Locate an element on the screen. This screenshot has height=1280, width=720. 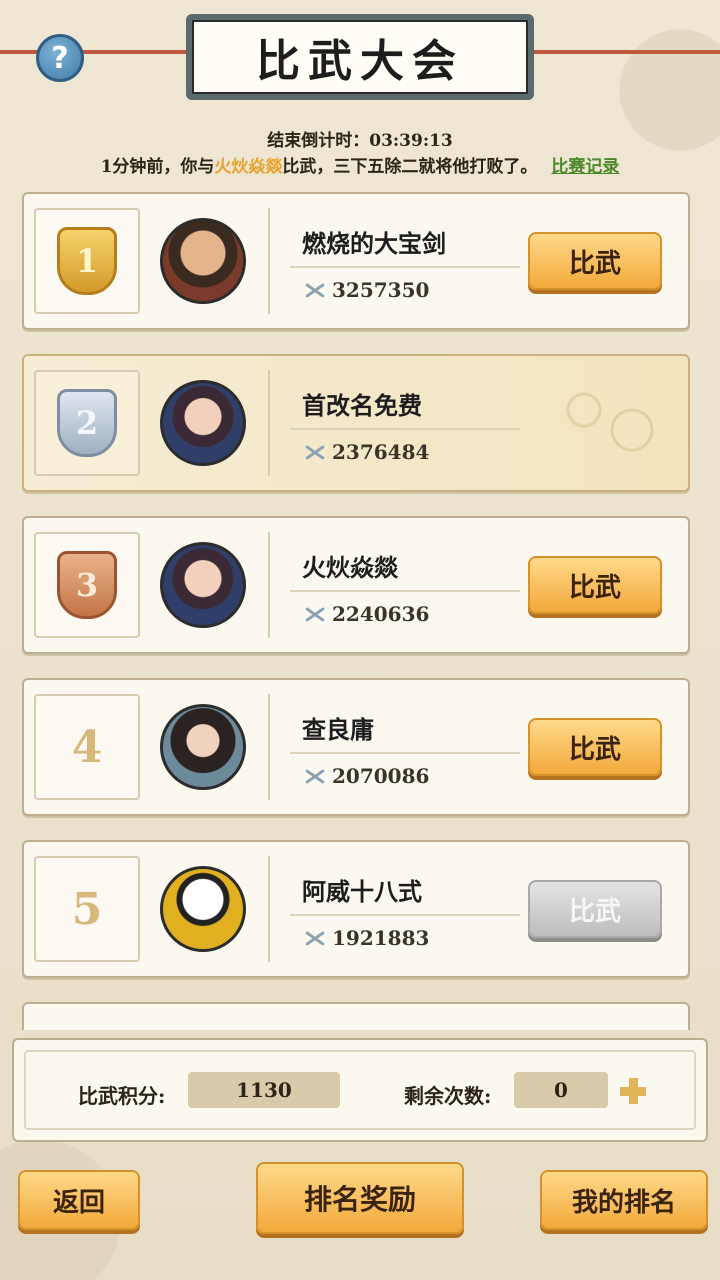
power-value: 1921883 is located at coordinates (365, 938).